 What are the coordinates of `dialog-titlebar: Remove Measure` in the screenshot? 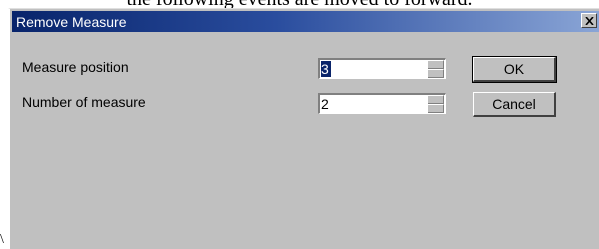 It's located at (305, 21).